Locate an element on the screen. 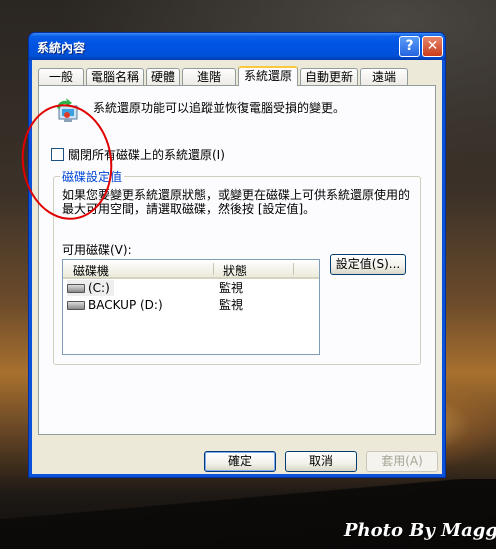  close-icon: ✕ is located at coordinates (432, 46).